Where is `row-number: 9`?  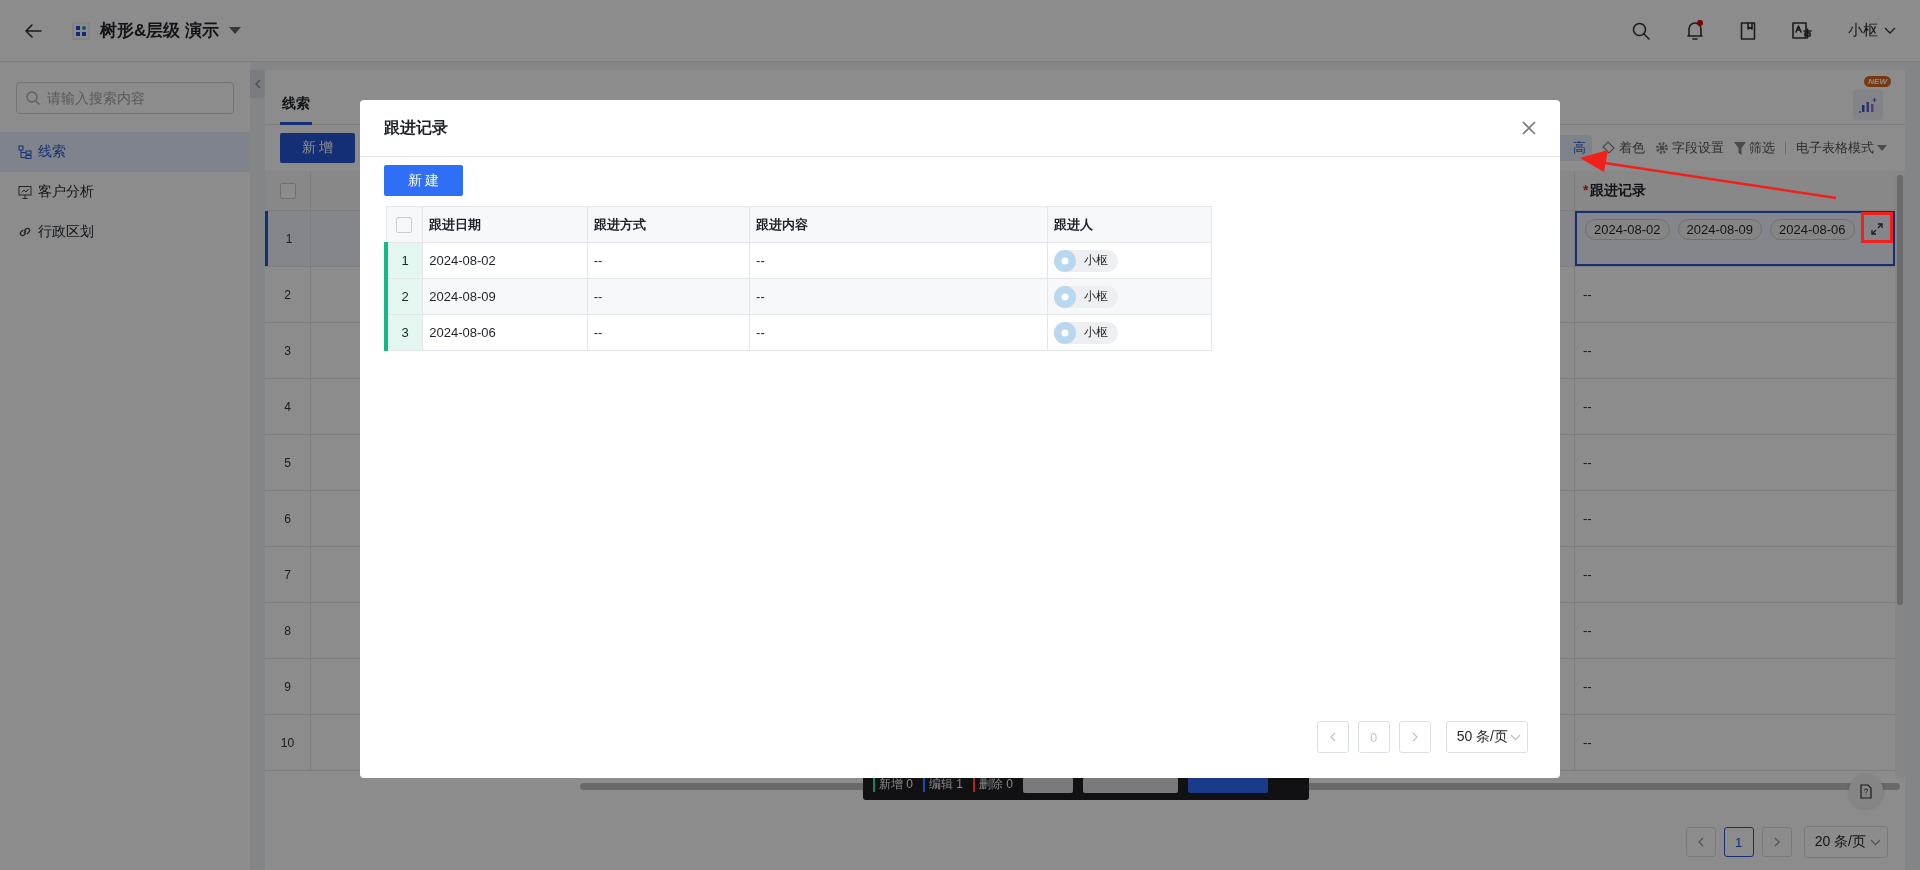
row-number: 9 is located at coordinates (288, 686).